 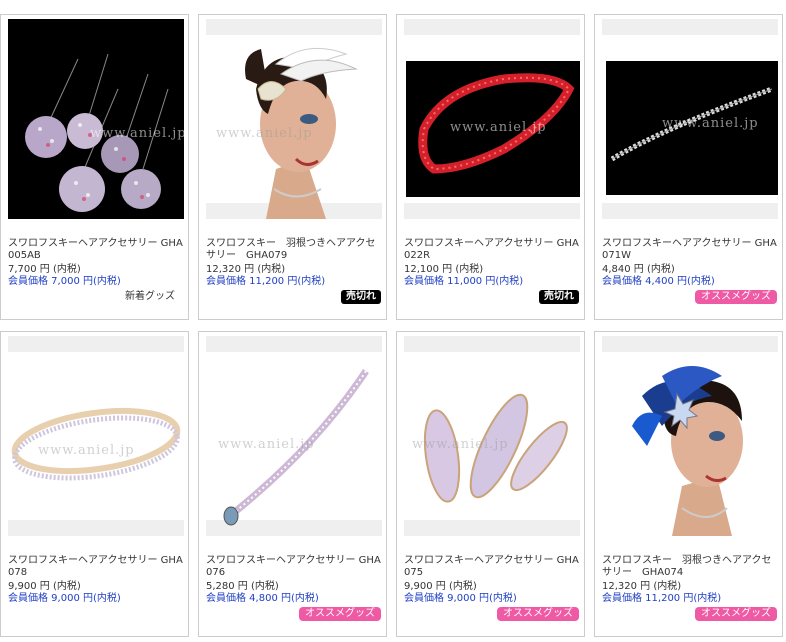 What do you see at coordinates (295, 250) in the screenshot?
I see `product-name: スワロフスキー 羽根つきヘアアクセサリー GHA079` at bounding box center [295, 250].